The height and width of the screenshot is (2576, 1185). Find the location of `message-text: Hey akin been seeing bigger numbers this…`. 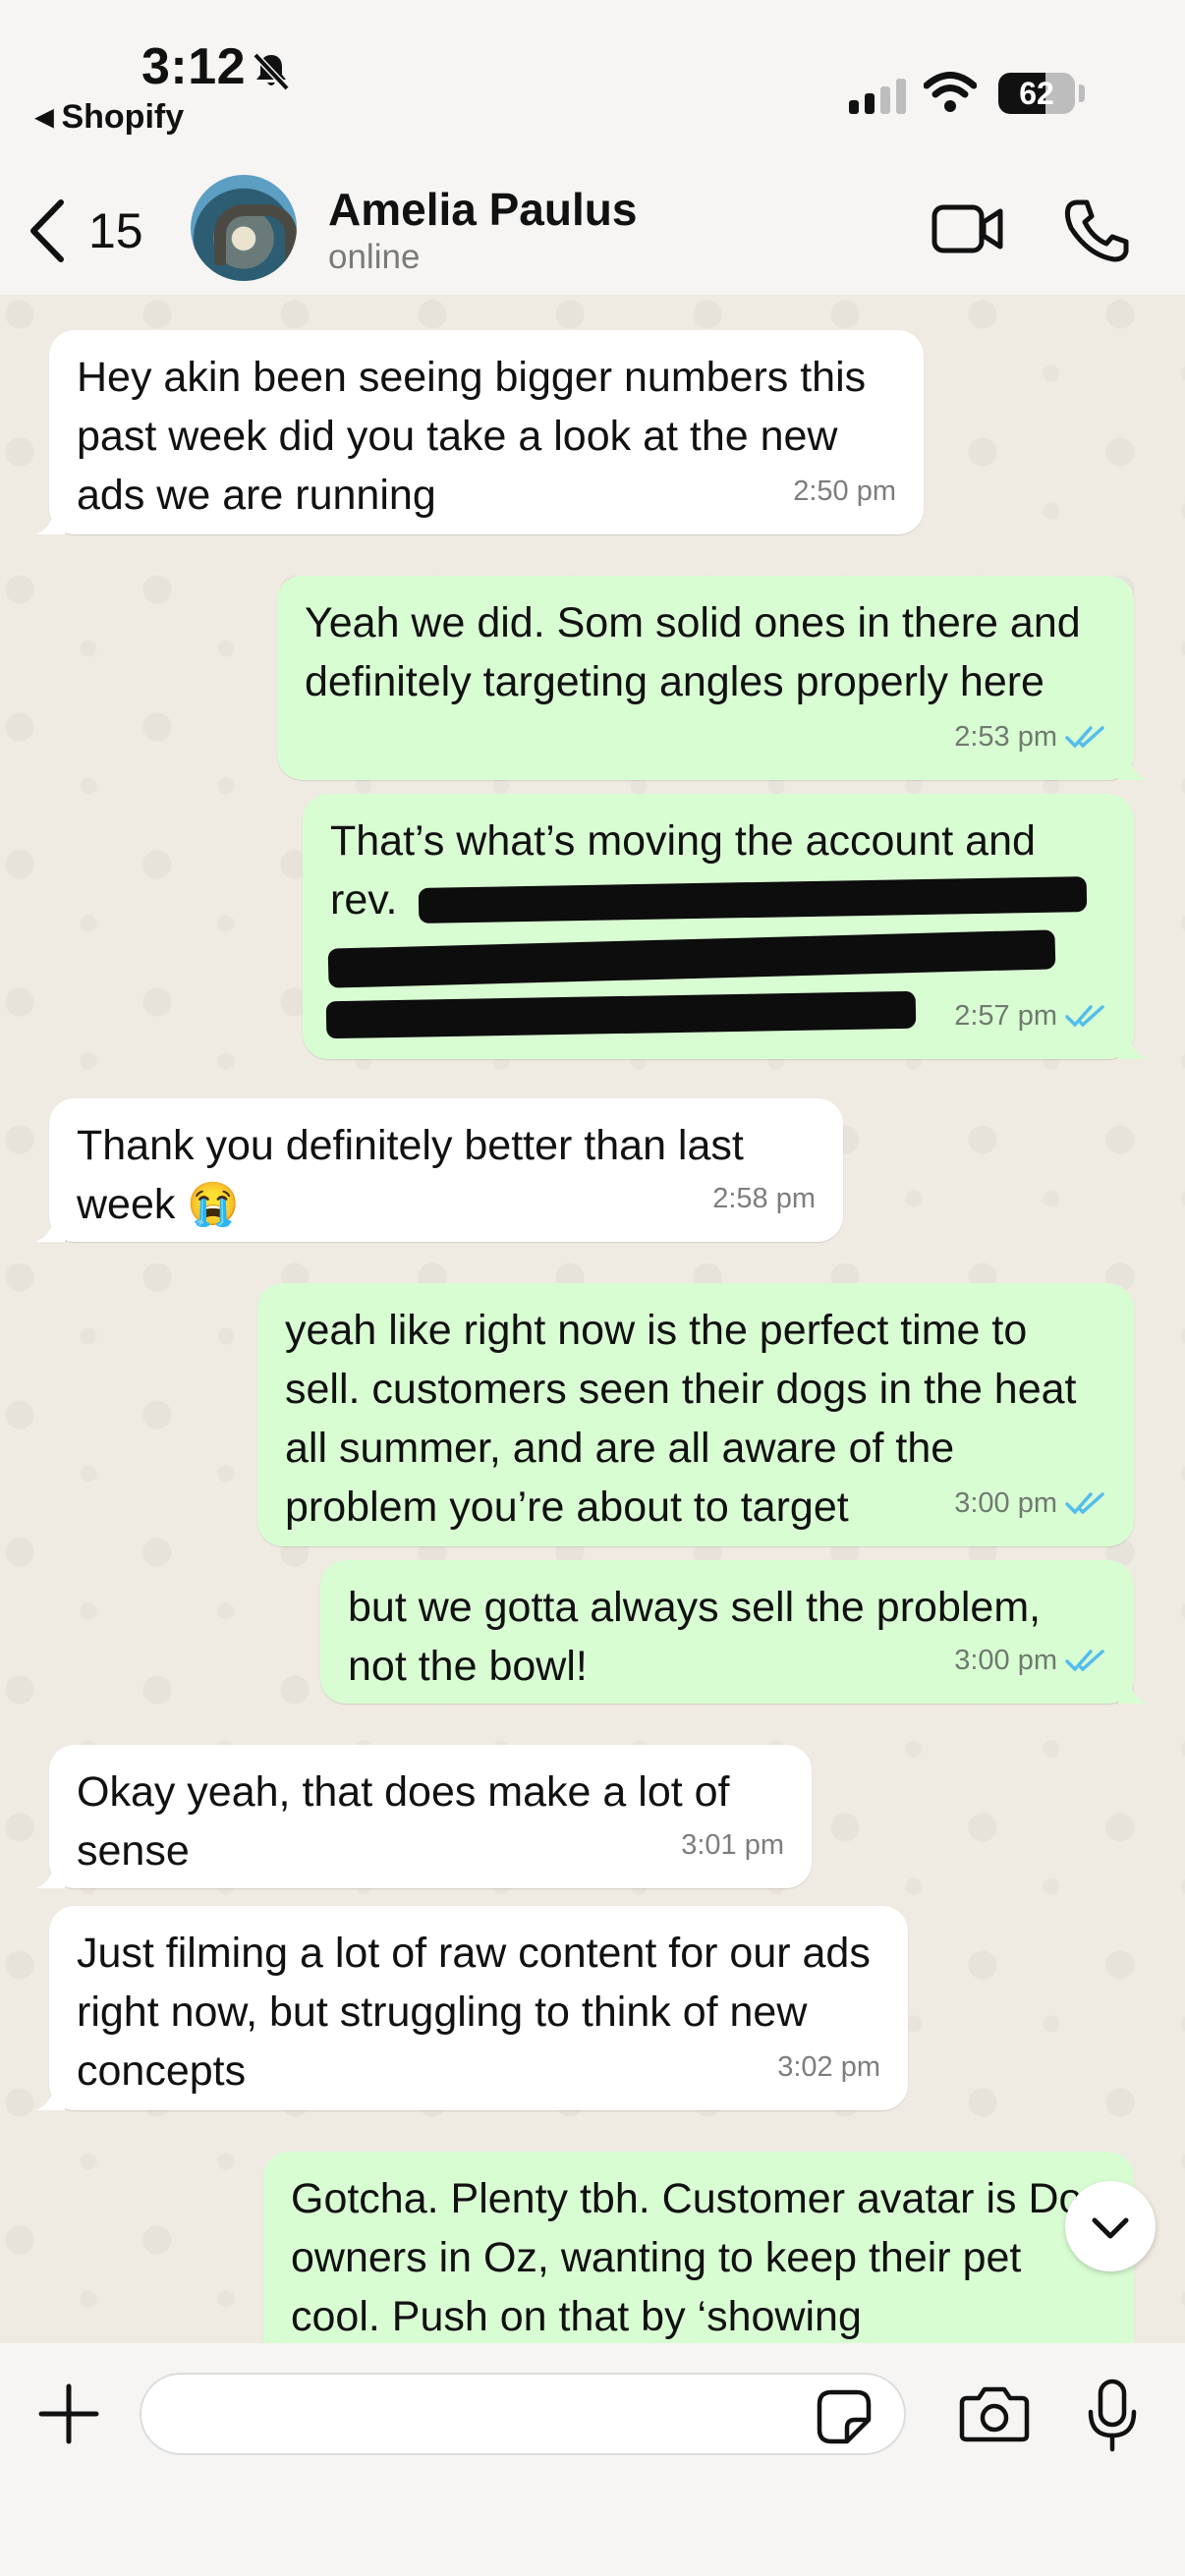

message-text: Hey akin been seeing bigger numbers this… is located at coordinates (472, 436).